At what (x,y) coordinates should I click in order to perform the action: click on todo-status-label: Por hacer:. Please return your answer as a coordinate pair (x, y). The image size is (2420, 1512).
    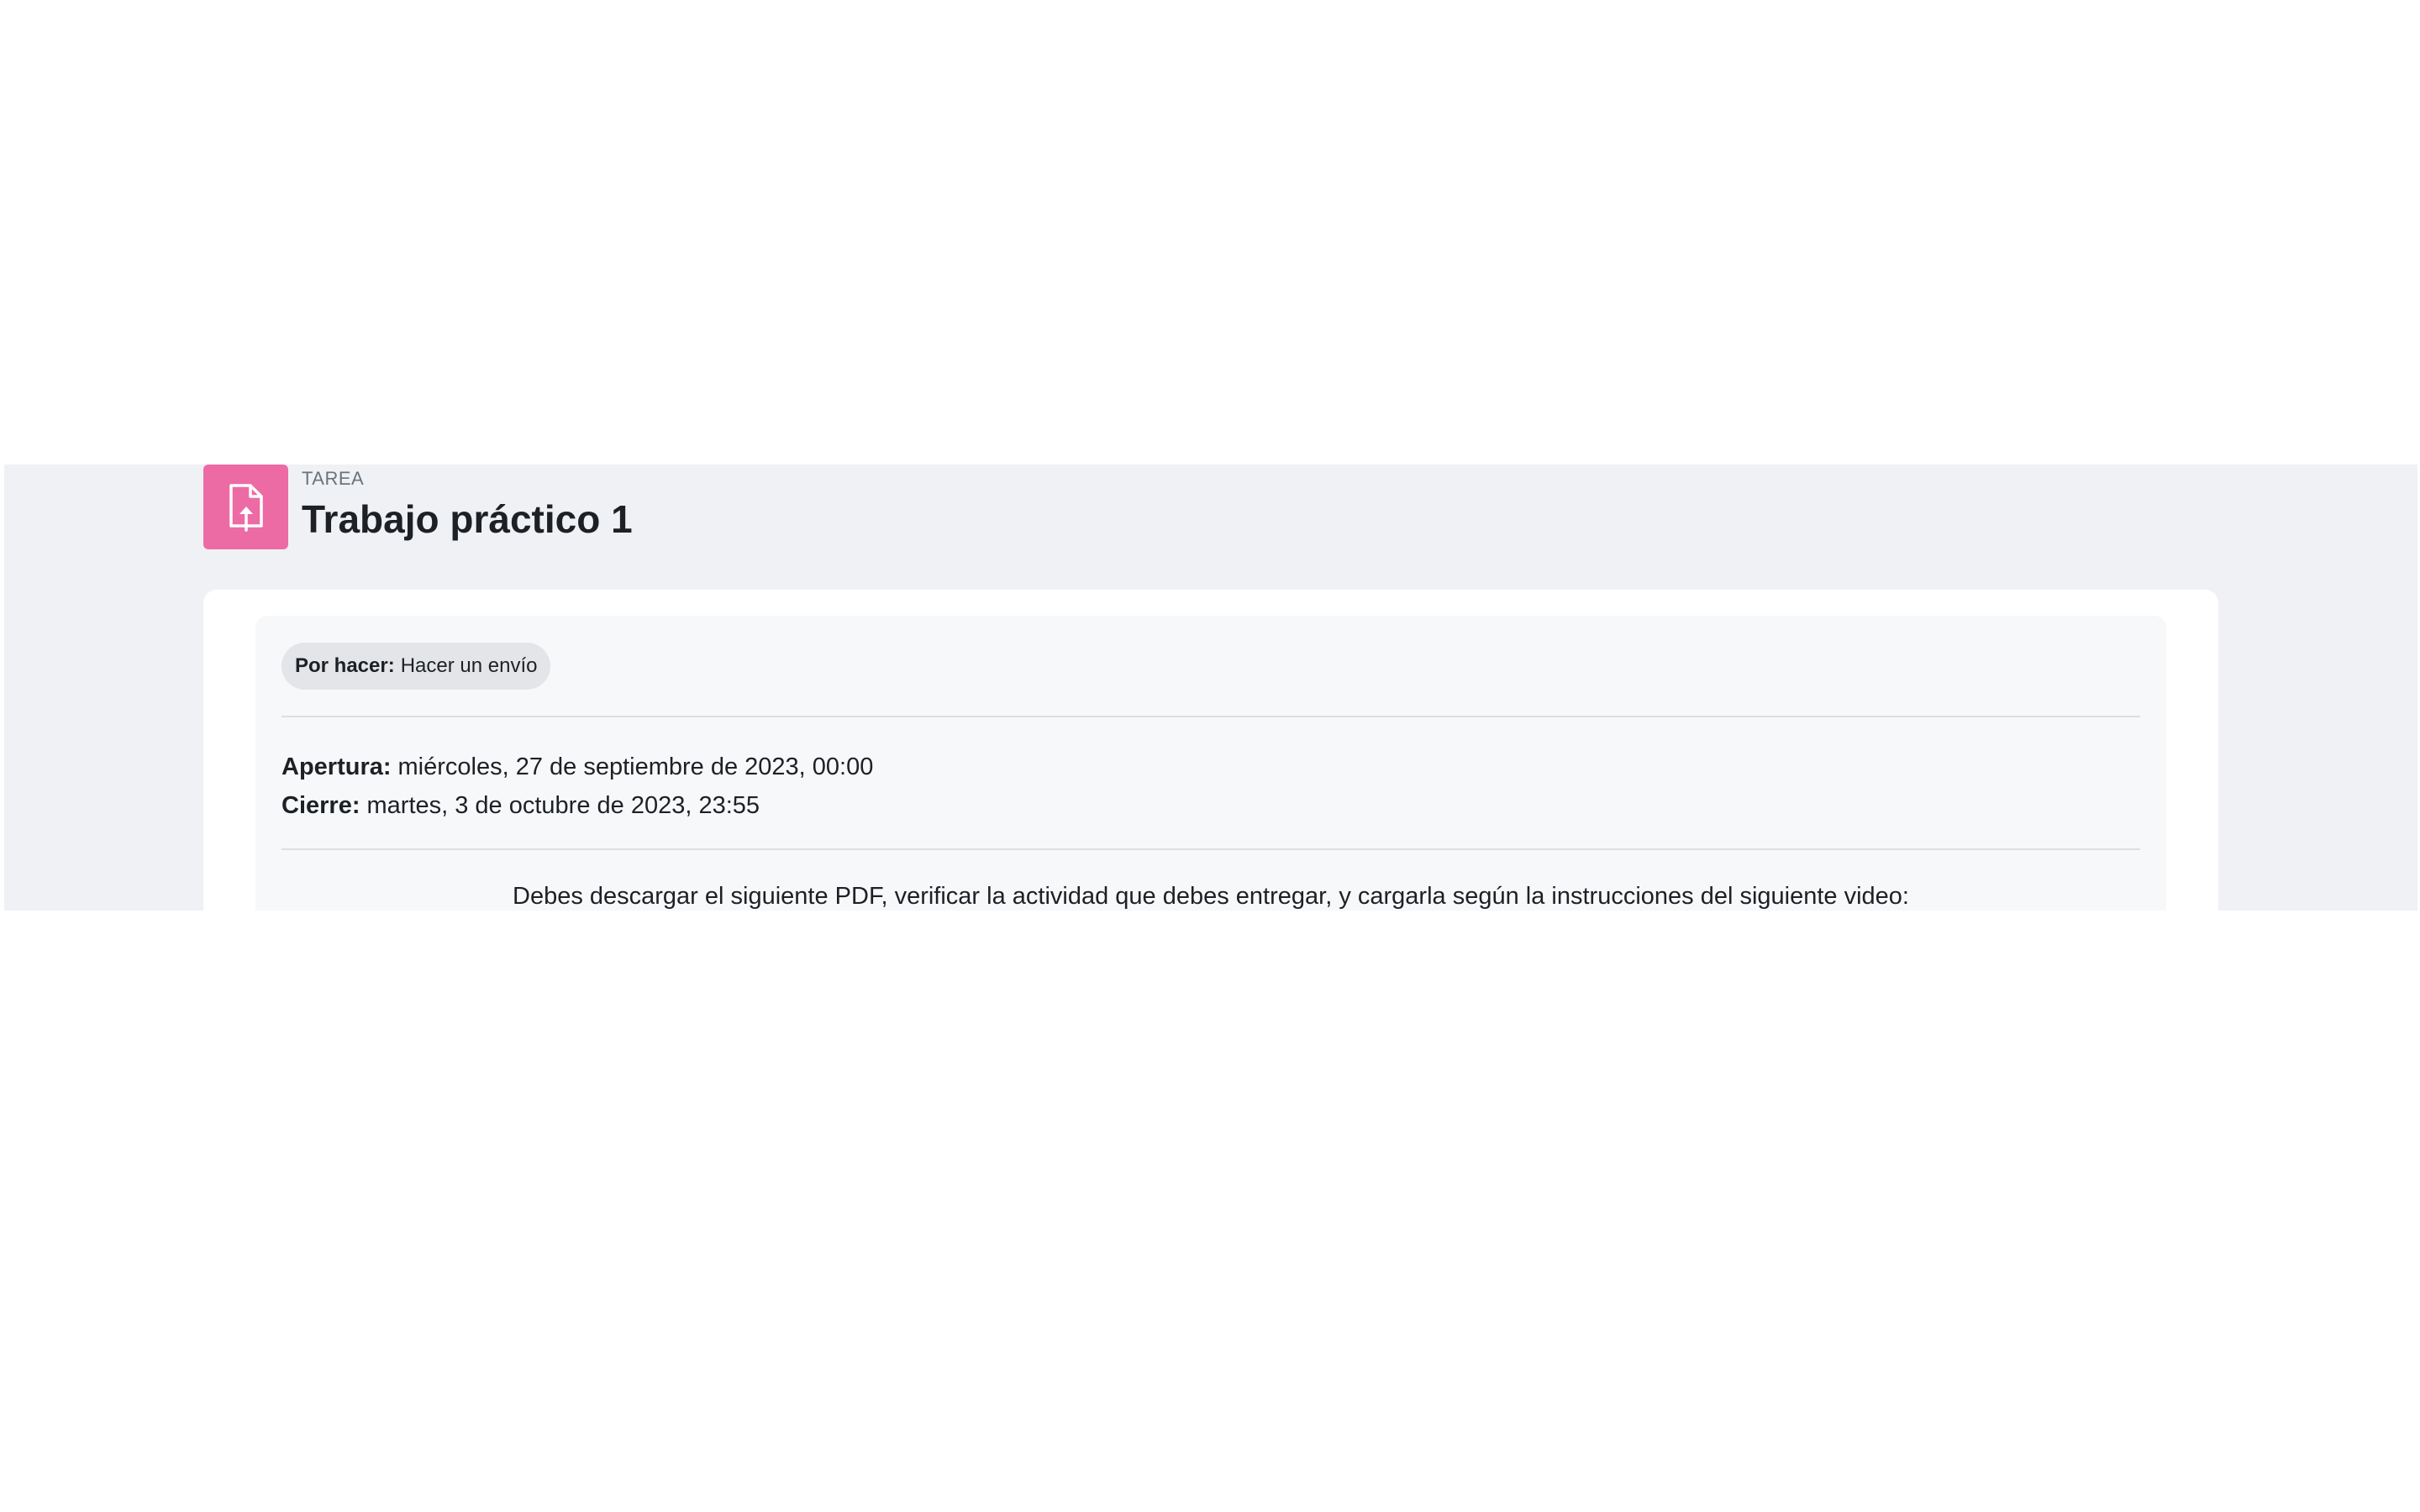
    Looking at the image, I should click on (345, 665).